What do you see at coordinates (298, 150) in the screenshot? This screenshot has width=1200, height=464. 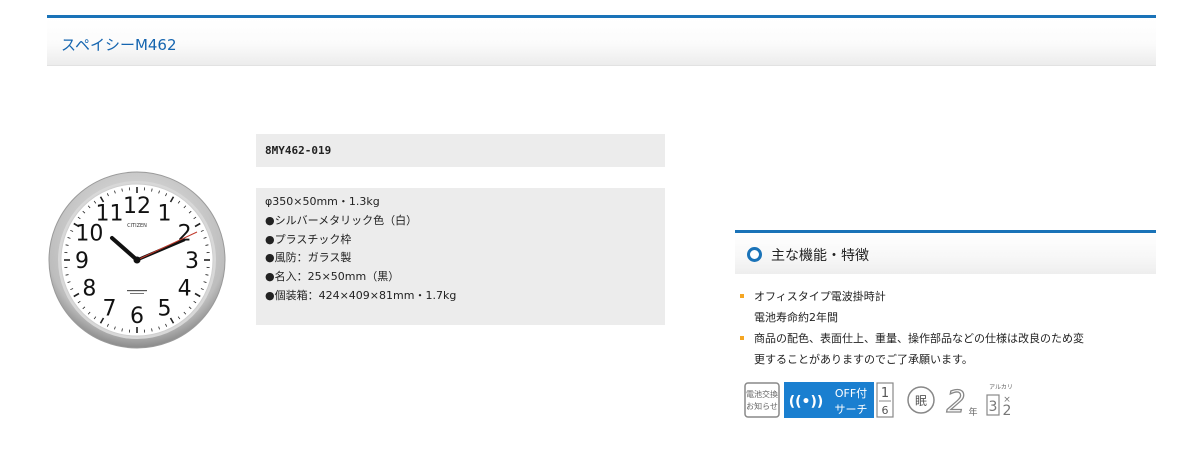 I see `model-number: 8MY462-019` at bounding box center [298, 150].